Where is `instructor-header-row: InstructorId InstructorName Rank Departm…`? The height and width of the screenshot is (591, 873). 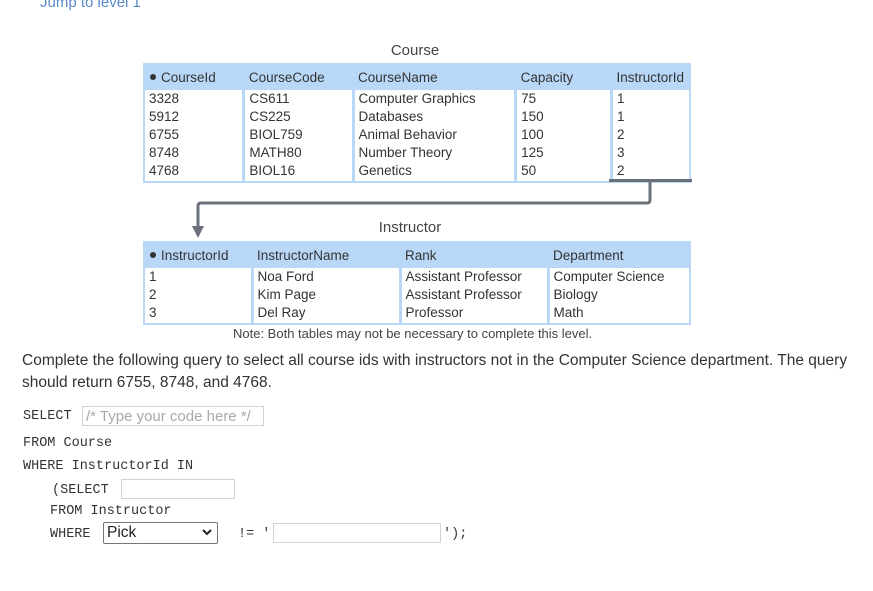
instructor-header-row: InstructorId InstructorName Rank Departm… is located at coordinates (417, 255).